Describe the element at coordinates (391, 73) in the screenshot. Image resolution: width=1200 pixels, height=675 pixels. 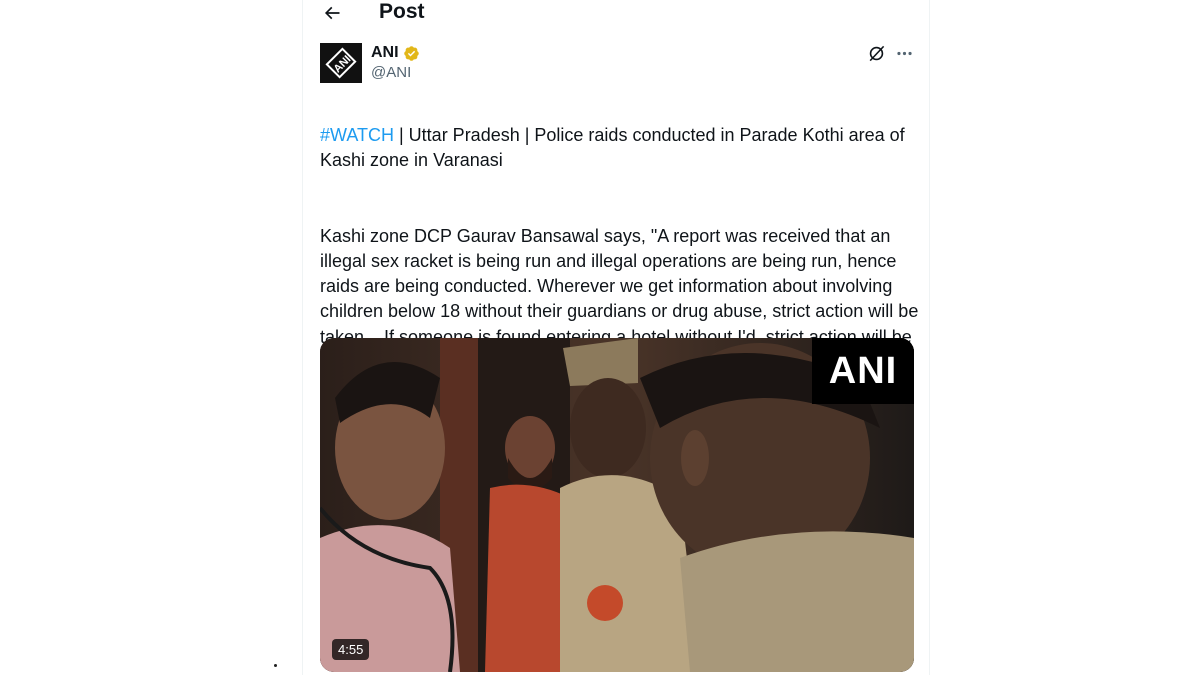
I see `author-handle: @ANI` at that location.